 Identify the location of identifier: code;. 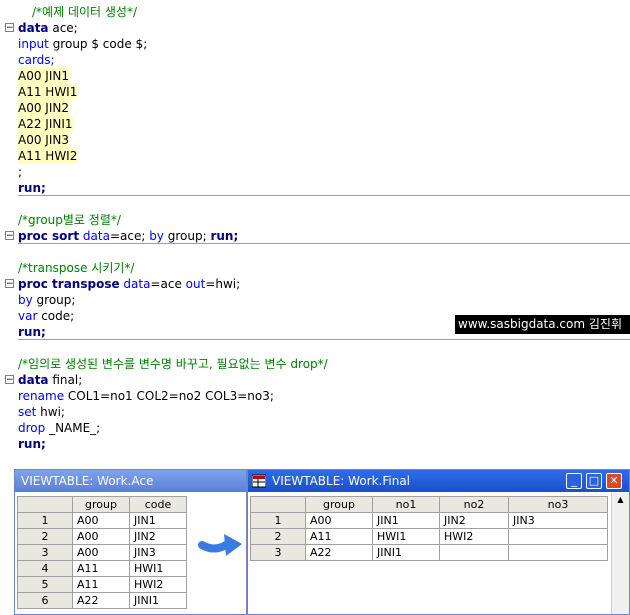
(56, 316).